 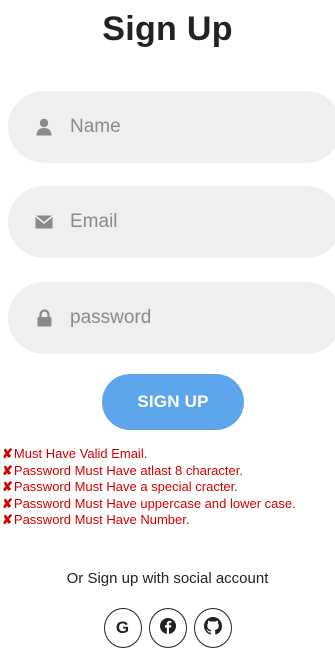 I want to click on google-icon: G, so click(x=122, y=627).